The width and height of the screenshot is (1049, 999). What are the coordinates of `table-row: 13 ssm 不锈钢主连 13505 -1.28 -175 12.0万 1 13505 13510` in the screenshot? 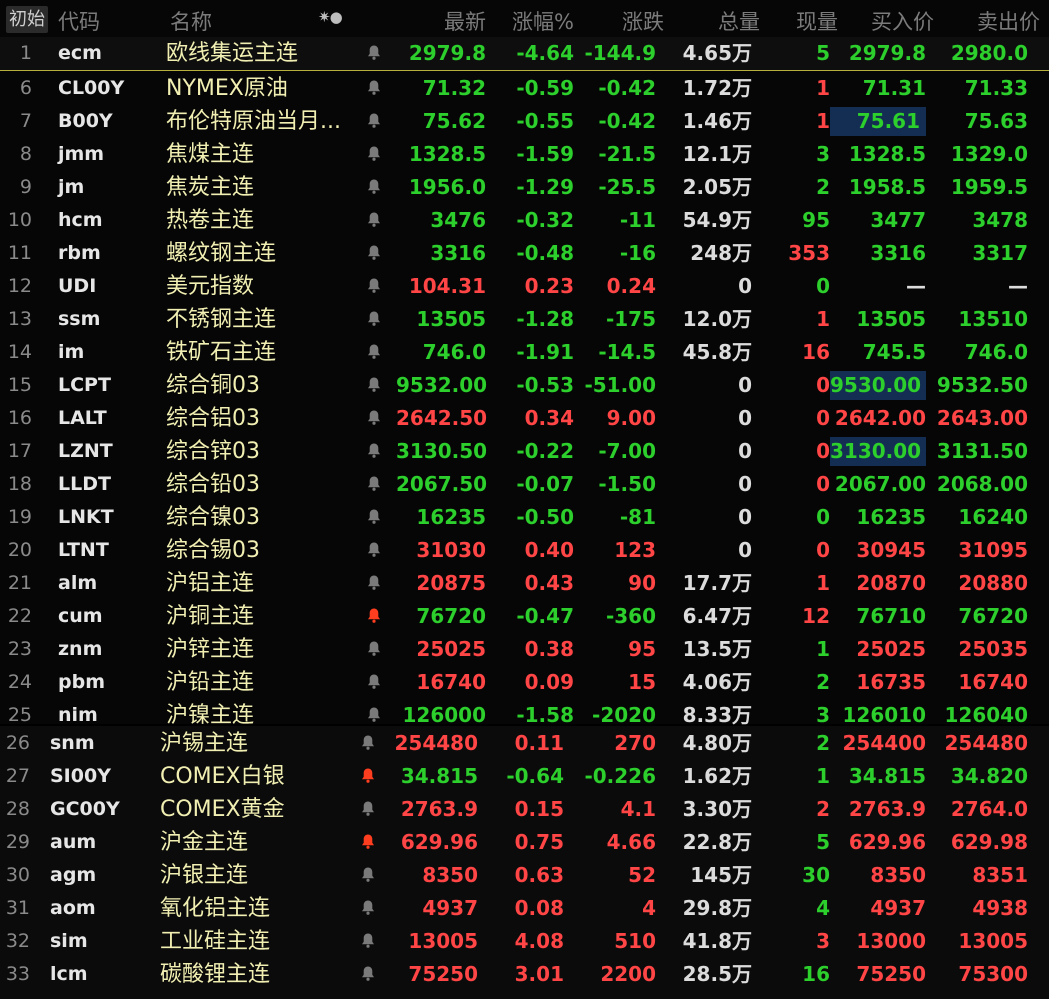 It's located at (524, 319).